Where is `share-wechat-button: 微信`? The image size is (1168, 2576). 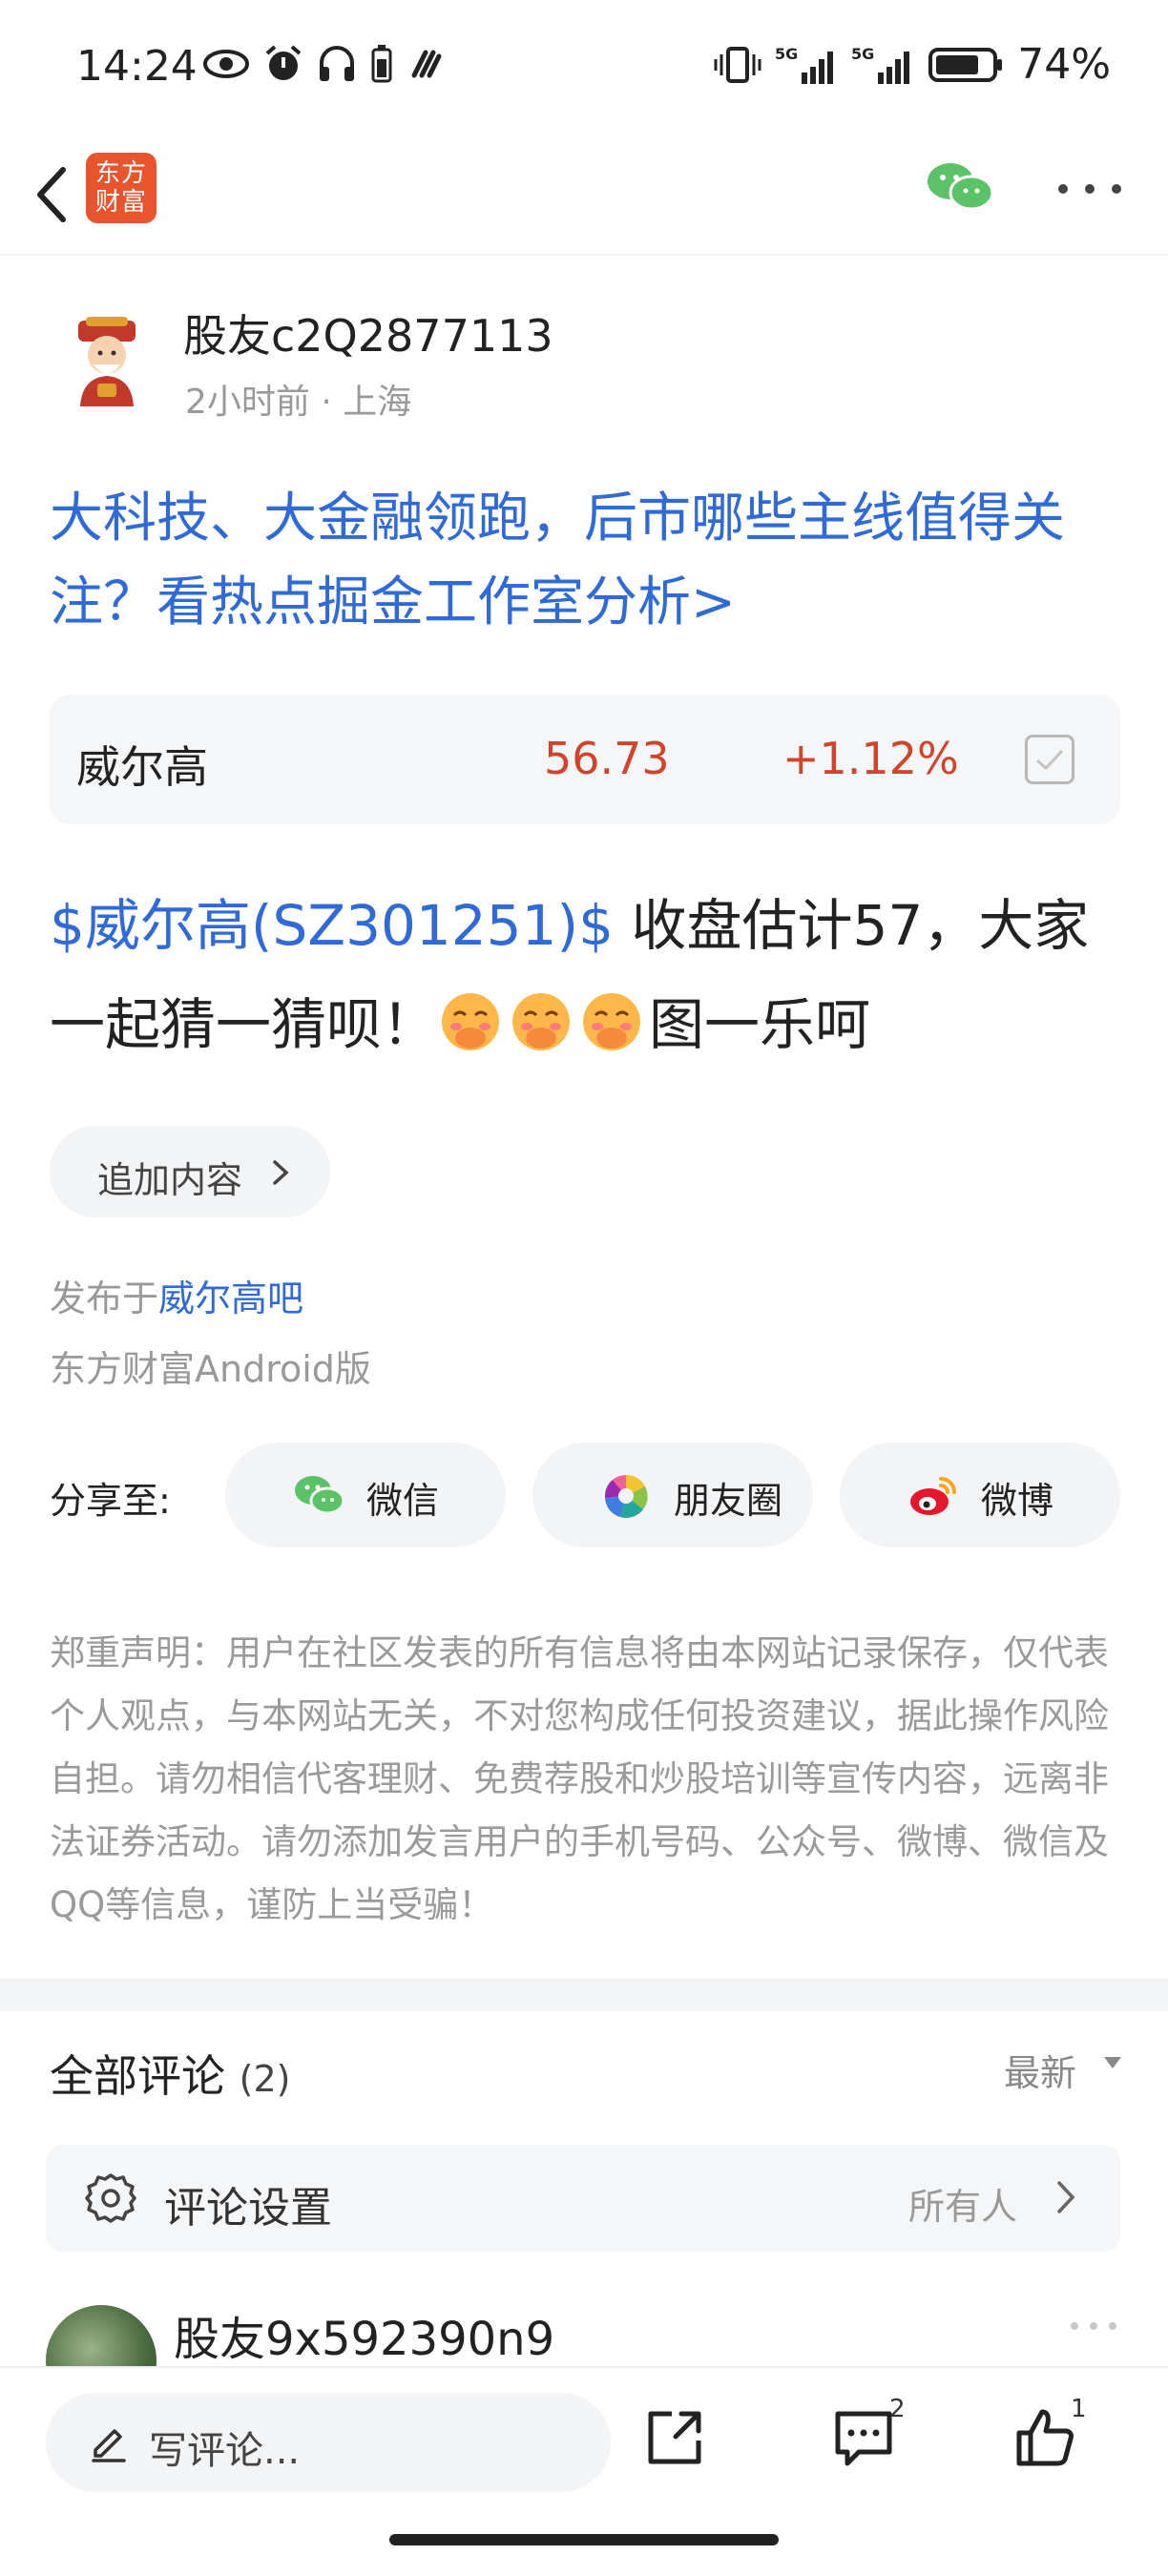
share-wechat-button: 微信 is located at coordinates (365, 1495).